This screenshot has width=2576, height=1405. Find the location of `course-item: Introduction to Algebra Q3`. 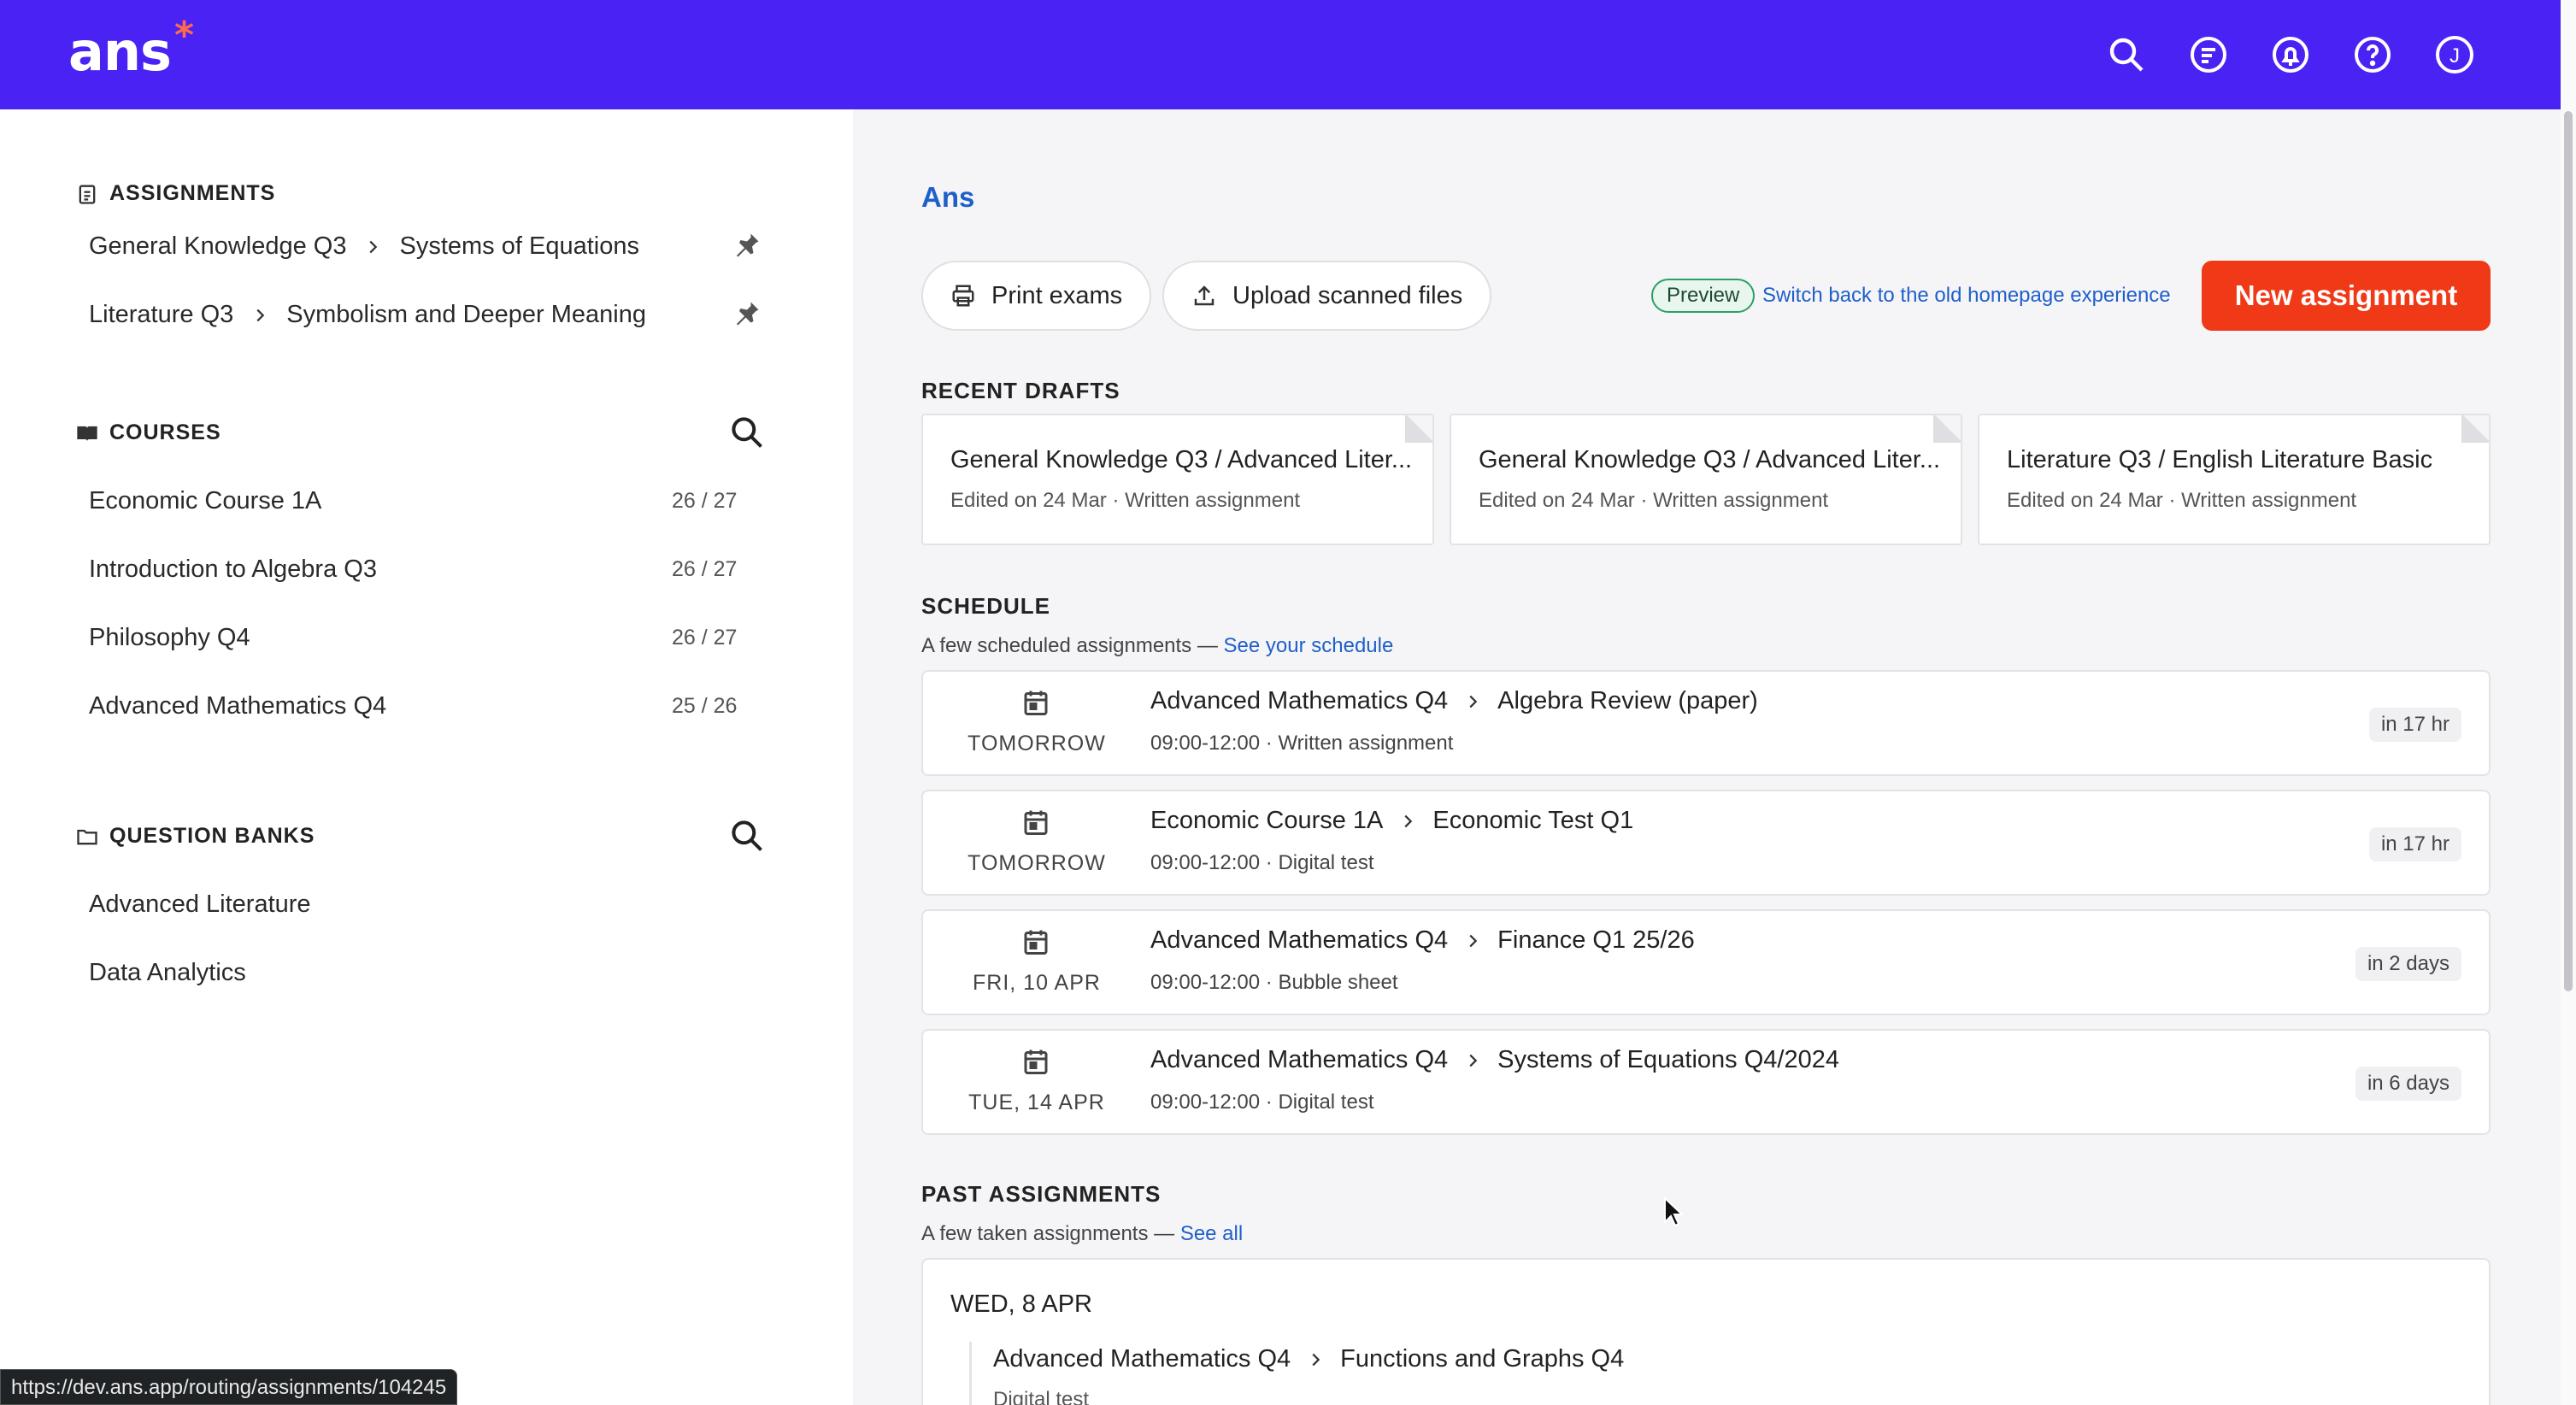

course-item: Introduction to Algebra Q3 is located at coordinates (233, 570).